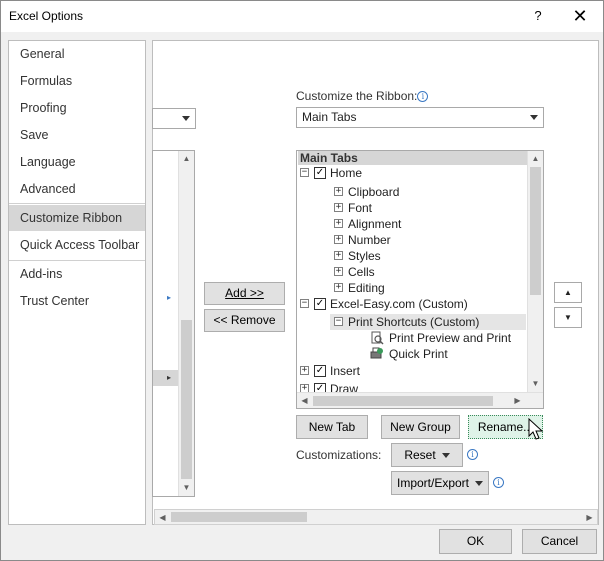  What do you see at coordinates (320, 371) in the screenshot?
I see `checkbox-insert: ✓` at bounding box center [320, 371].